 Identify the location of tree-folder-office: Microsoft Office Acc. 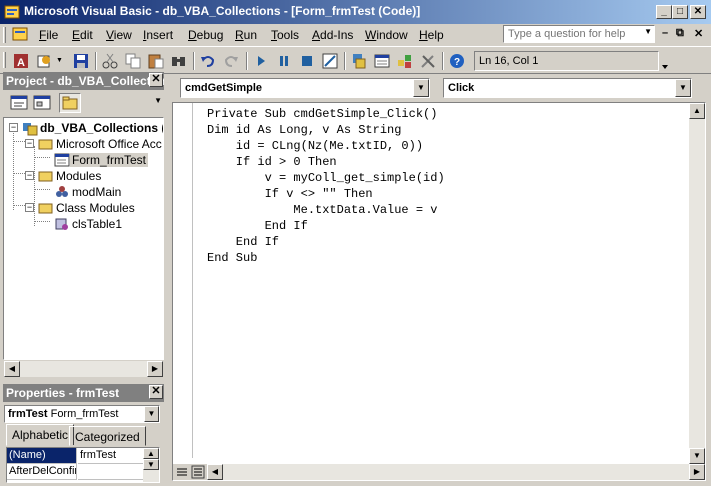
(100, 144).